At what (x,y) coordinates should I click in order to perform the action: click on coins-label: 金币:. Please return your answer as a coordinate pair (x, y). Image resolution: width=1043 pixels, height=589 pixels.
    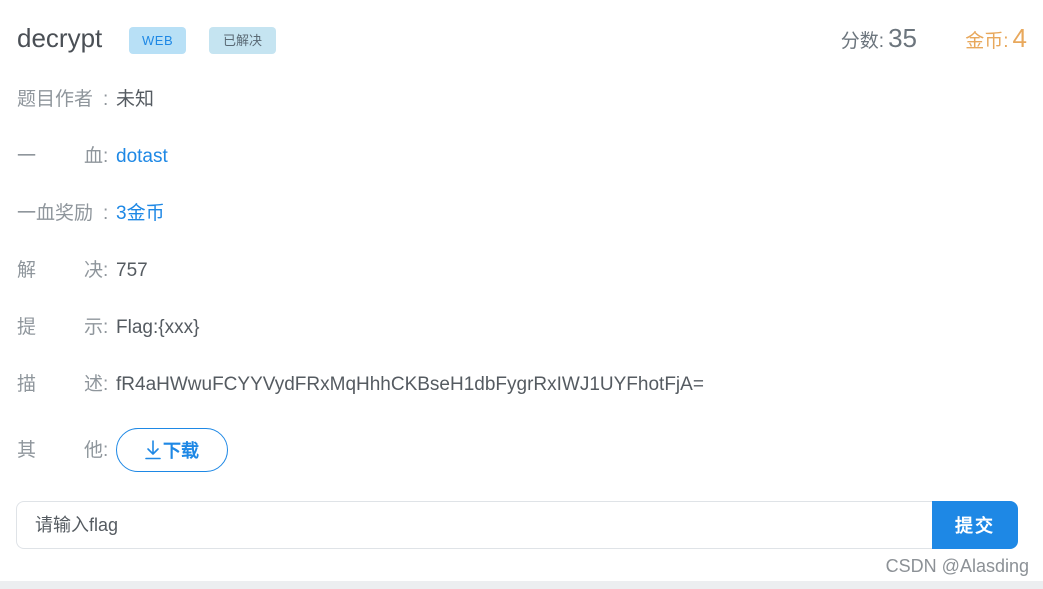
    Looking at the image, I should click on (987, 41).